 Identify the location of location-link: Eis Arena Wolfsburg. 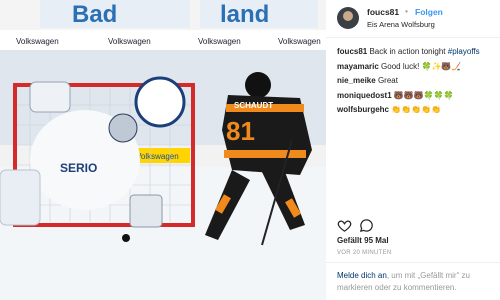
(401, 24).